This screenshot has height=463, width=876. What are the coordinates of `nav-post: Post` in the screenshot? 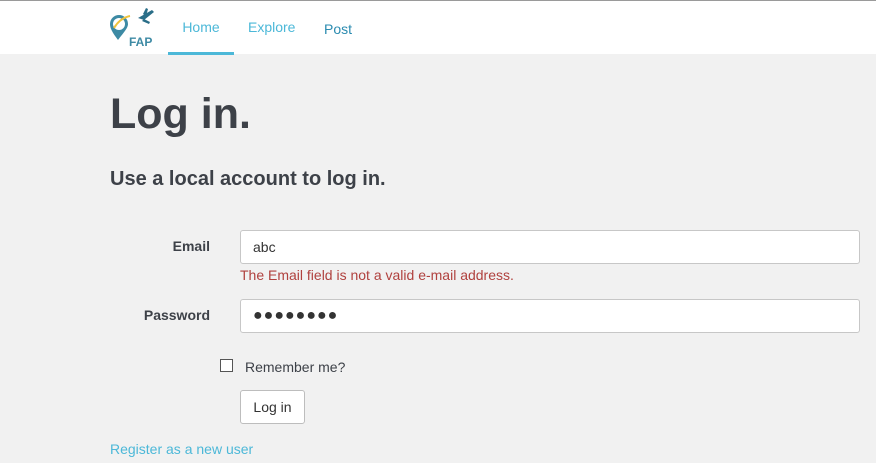 It's located at (344, 28).